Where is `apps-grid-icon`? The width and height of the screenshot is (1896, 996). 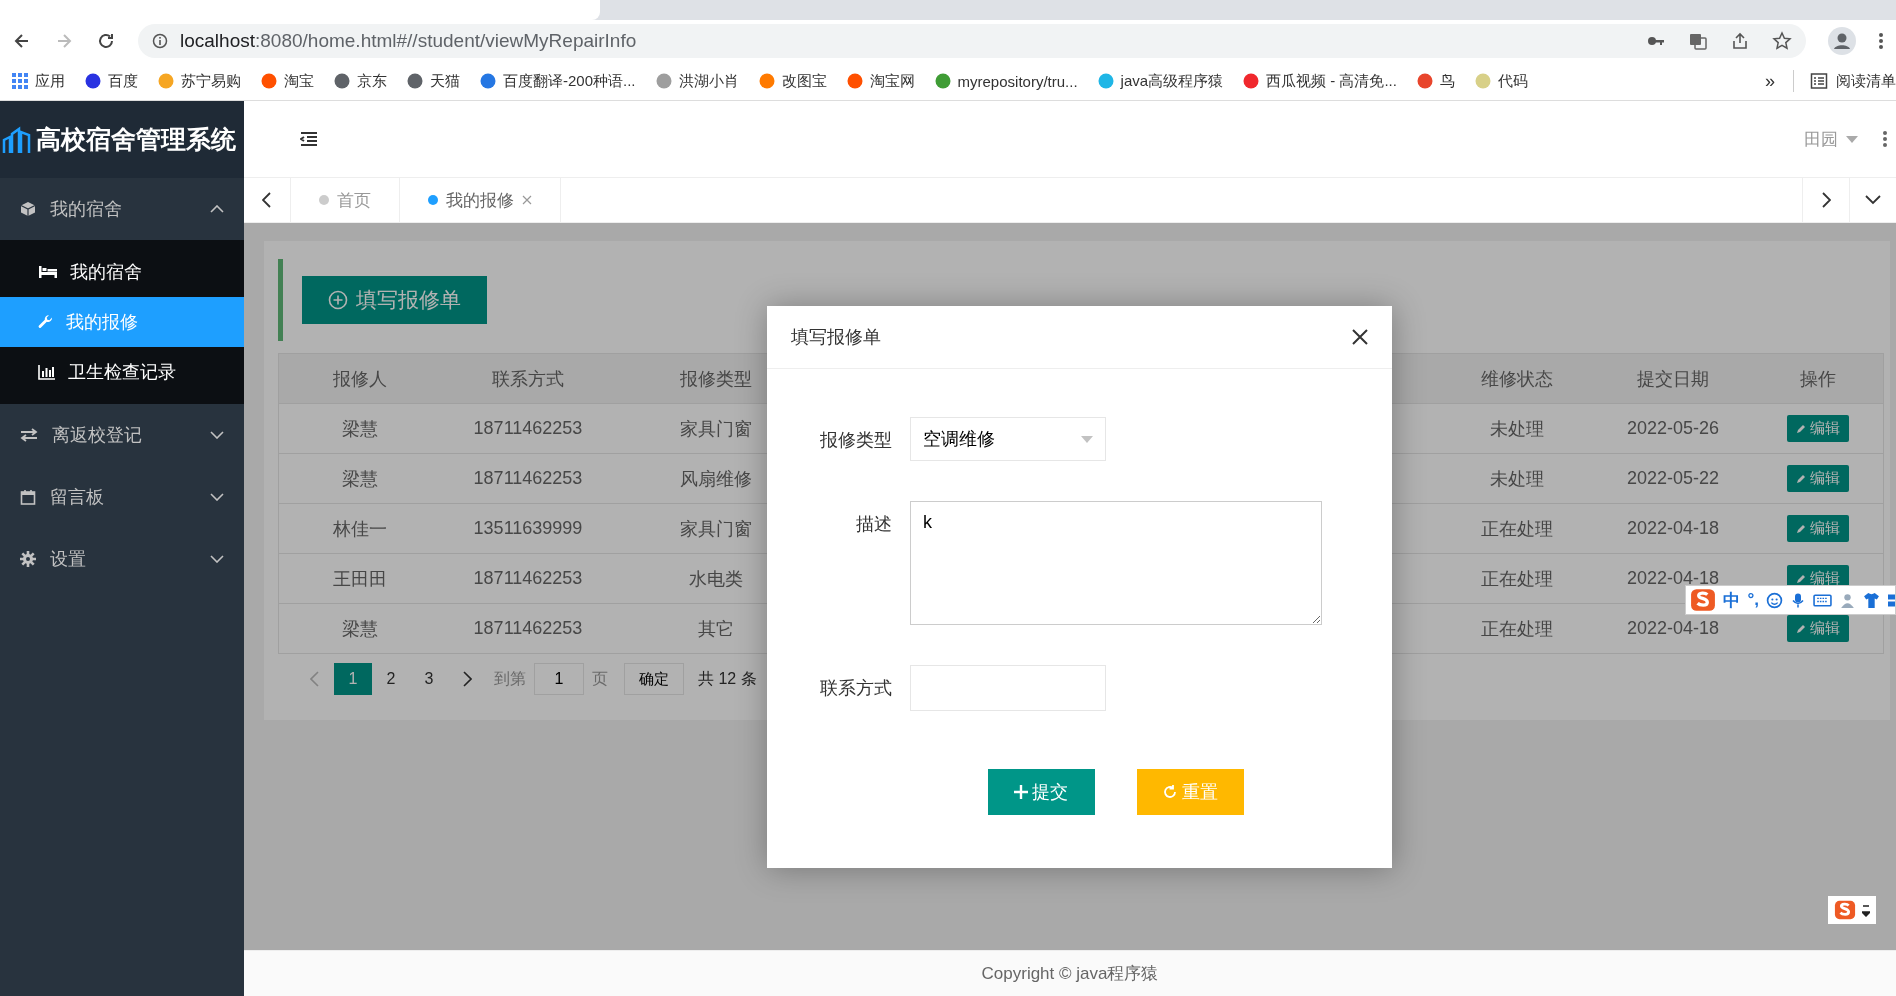
apps-grid-icon is located at coordinates (20, 81).